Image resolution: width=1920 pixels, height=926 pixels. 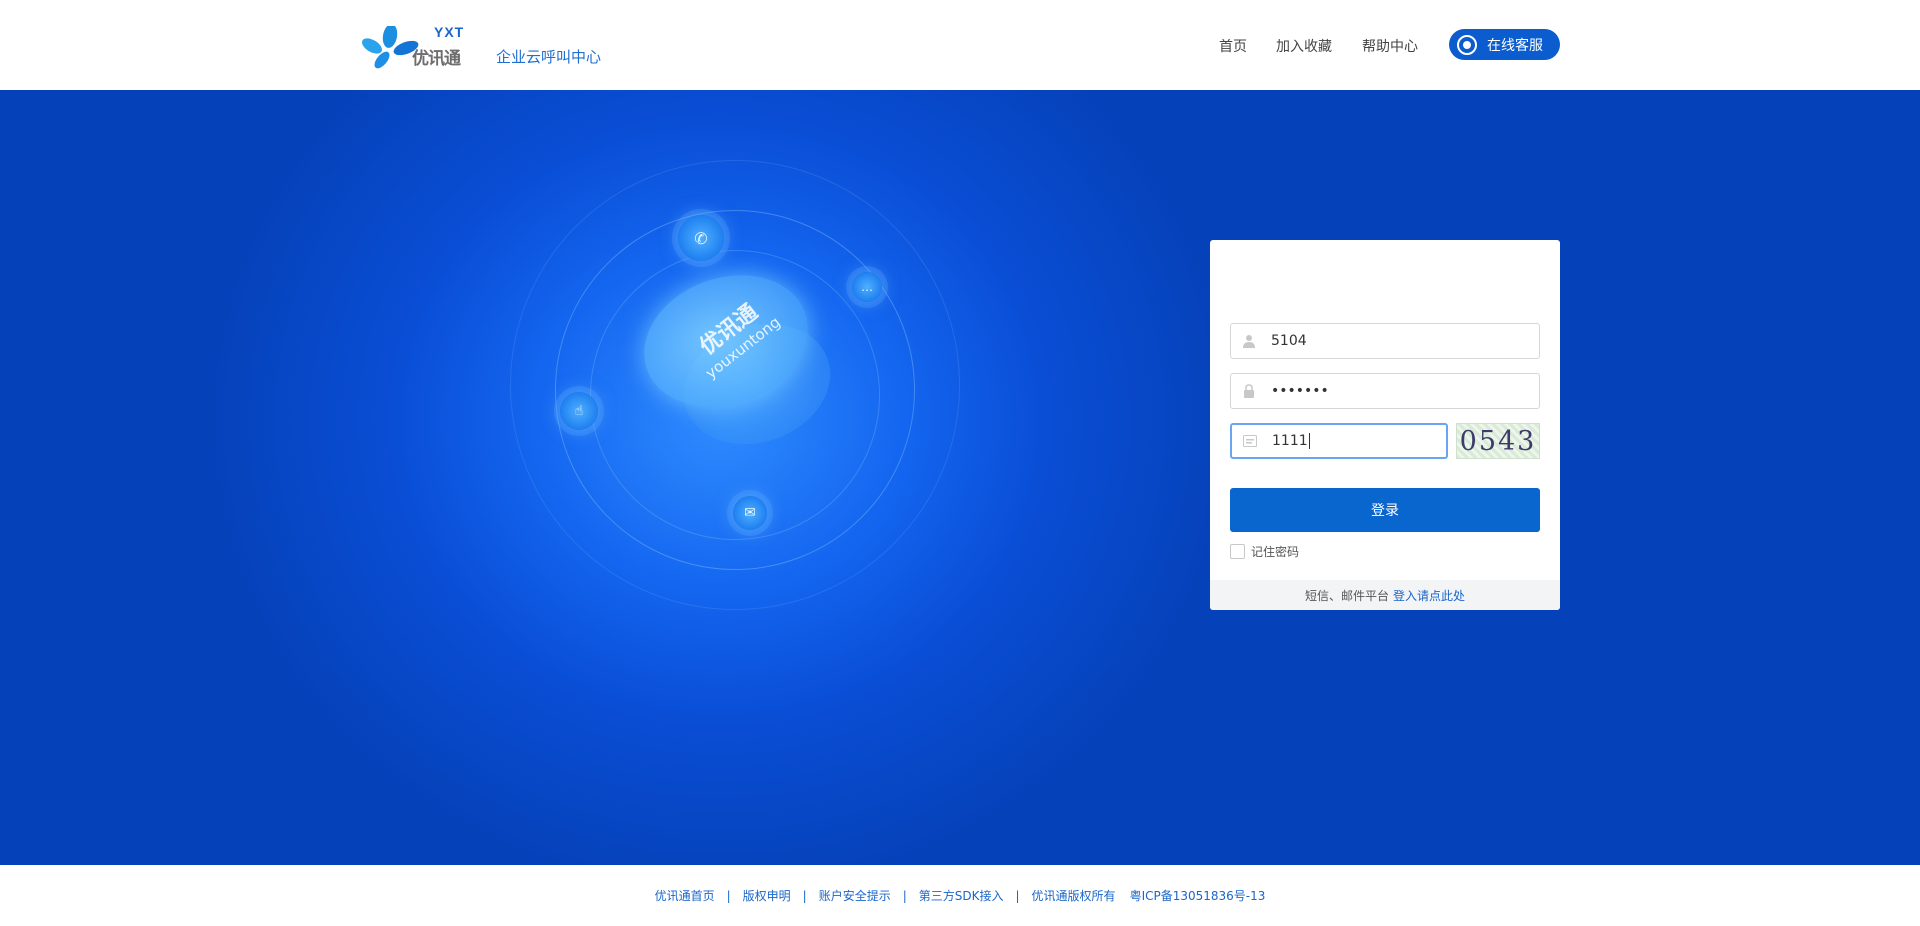 I want to click on footer-link-copyright: 版权申明, so click(x=767, y=895).